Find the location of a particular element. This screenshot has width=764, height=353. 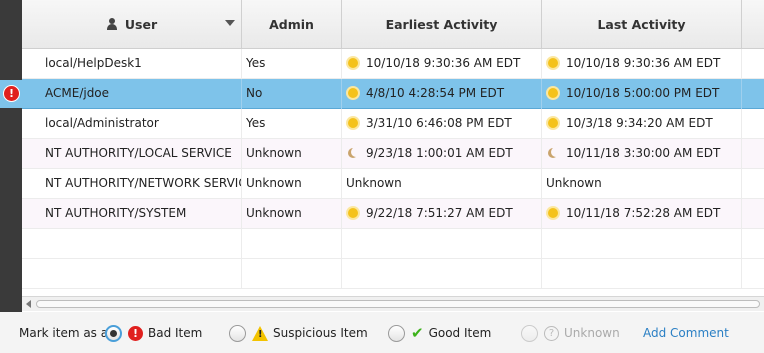

user-icon is located at coordinates (112, 24).